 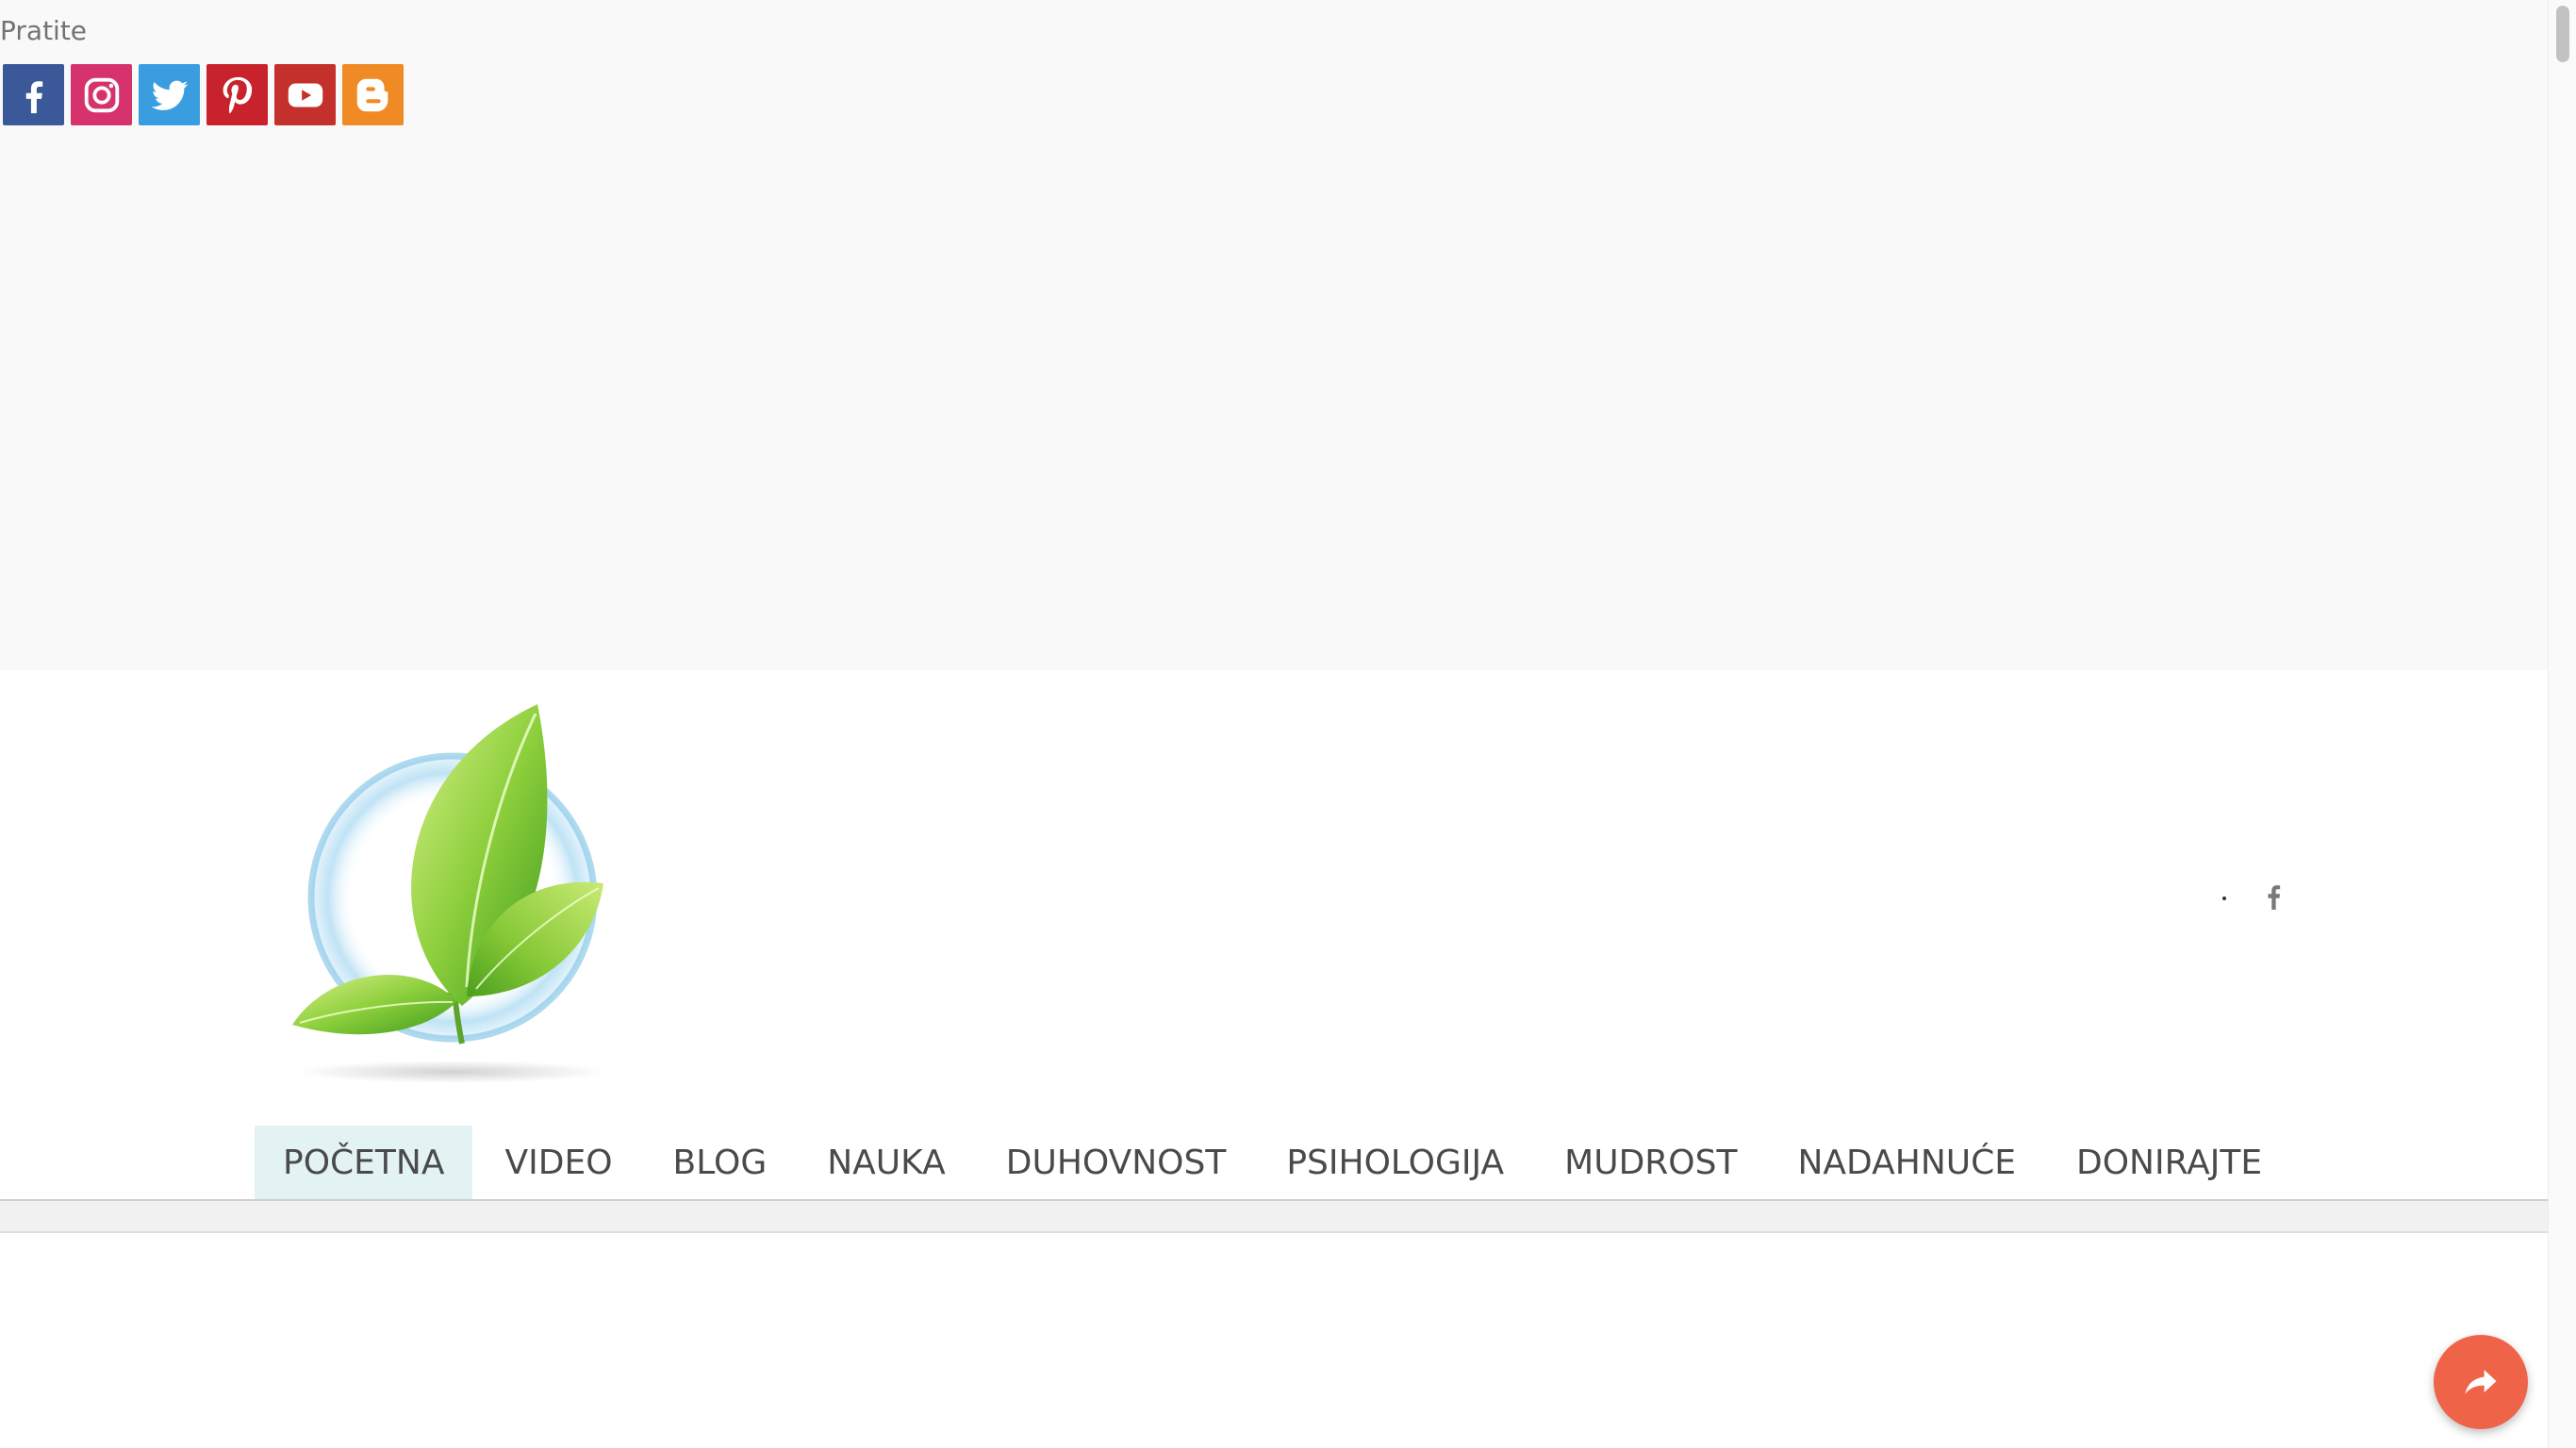 I want to click on follow-label: Pratite, so click(x=44, y=30).